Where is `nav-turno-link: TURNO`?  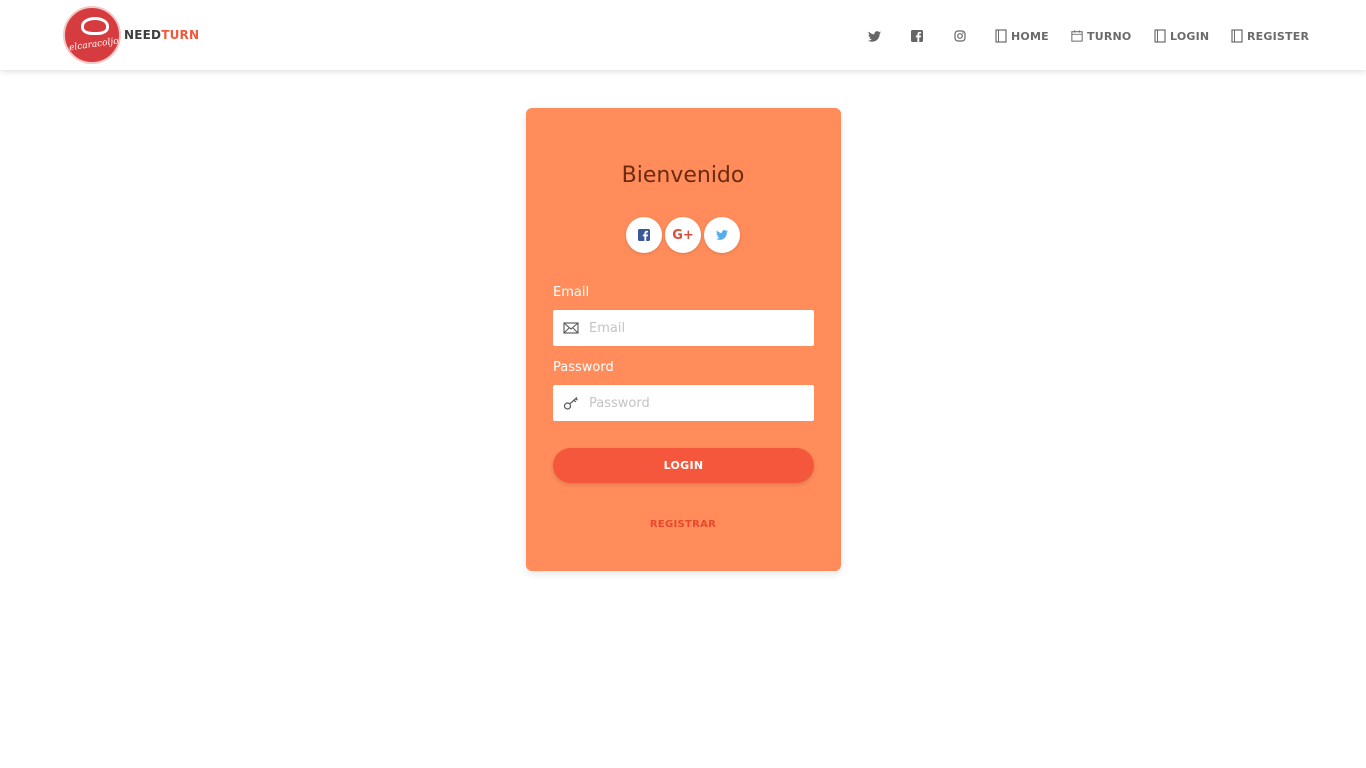 nav-turno-link: TURNO is located at coordinates (1101, 36).